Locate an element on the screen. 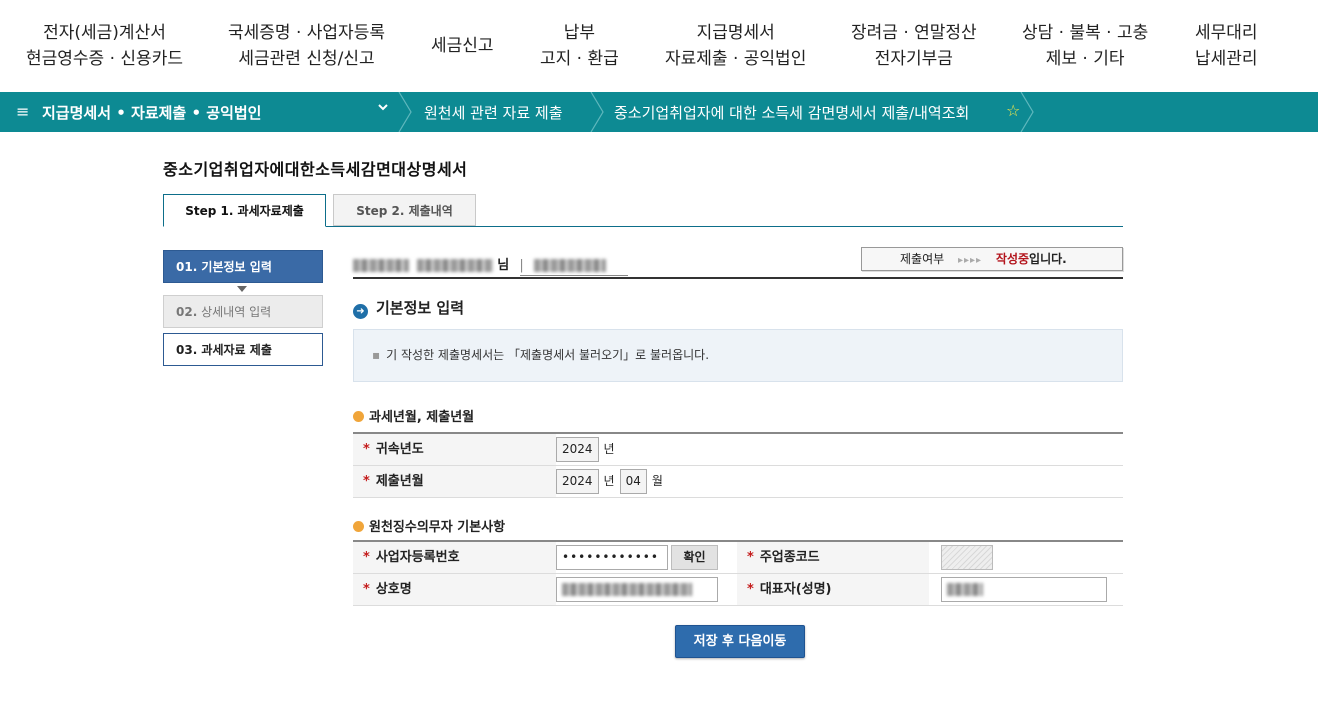 This screenshot has width=1318, height=717. submit-month-input: 04 is located at coordinates (633, 481).